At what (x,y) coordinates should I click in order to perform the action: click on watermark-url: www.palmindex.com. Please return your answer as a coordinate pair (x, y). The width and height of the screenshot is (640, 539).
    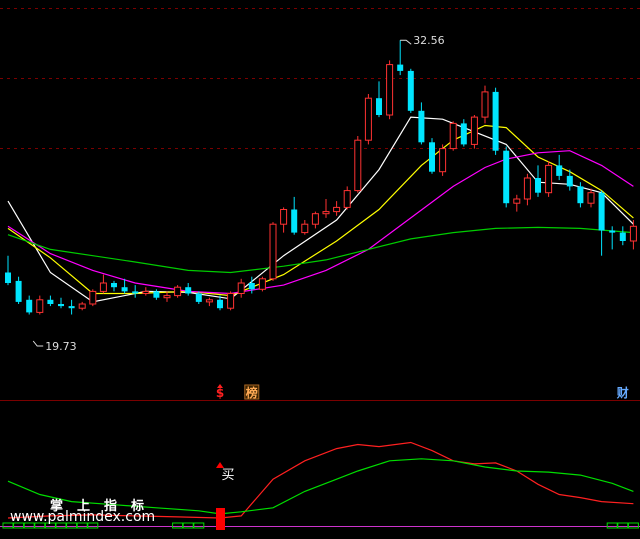
    Looking at the image, I should click on (83, 517).